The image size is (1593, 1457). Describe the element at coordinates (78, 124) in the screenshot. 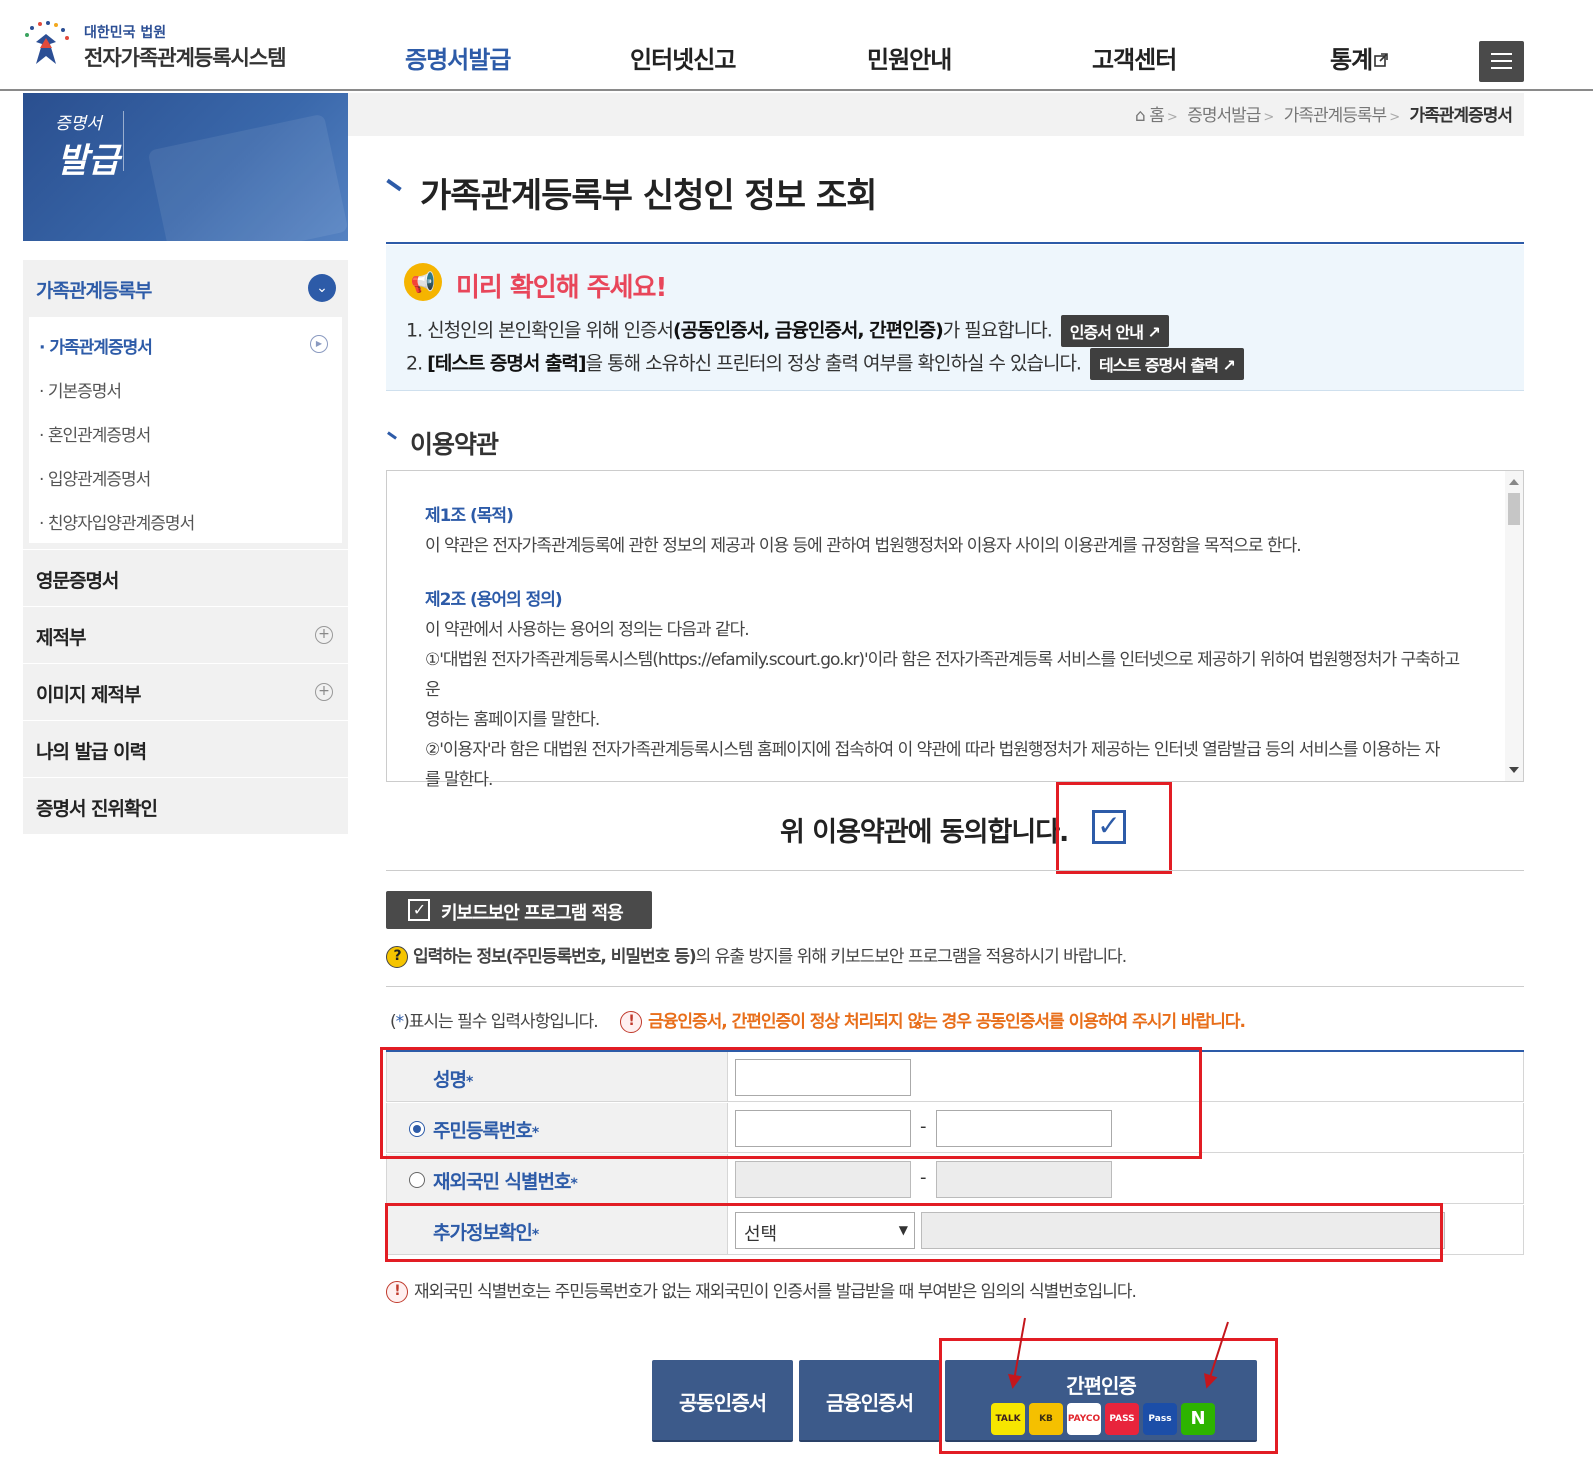

I see `banner-line1: 증명서` at that location.